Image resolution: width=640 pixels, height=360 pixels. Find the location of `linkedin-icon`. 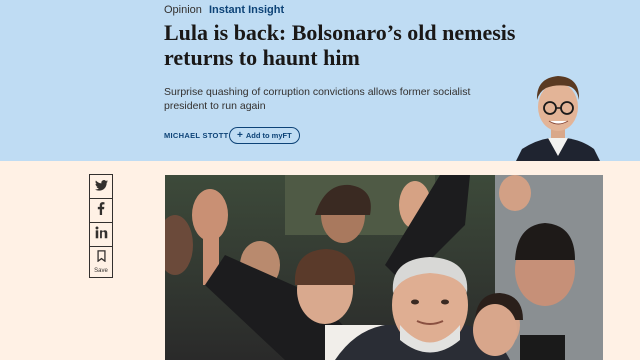

linkedin-icon is located at coordinates (101, 235).